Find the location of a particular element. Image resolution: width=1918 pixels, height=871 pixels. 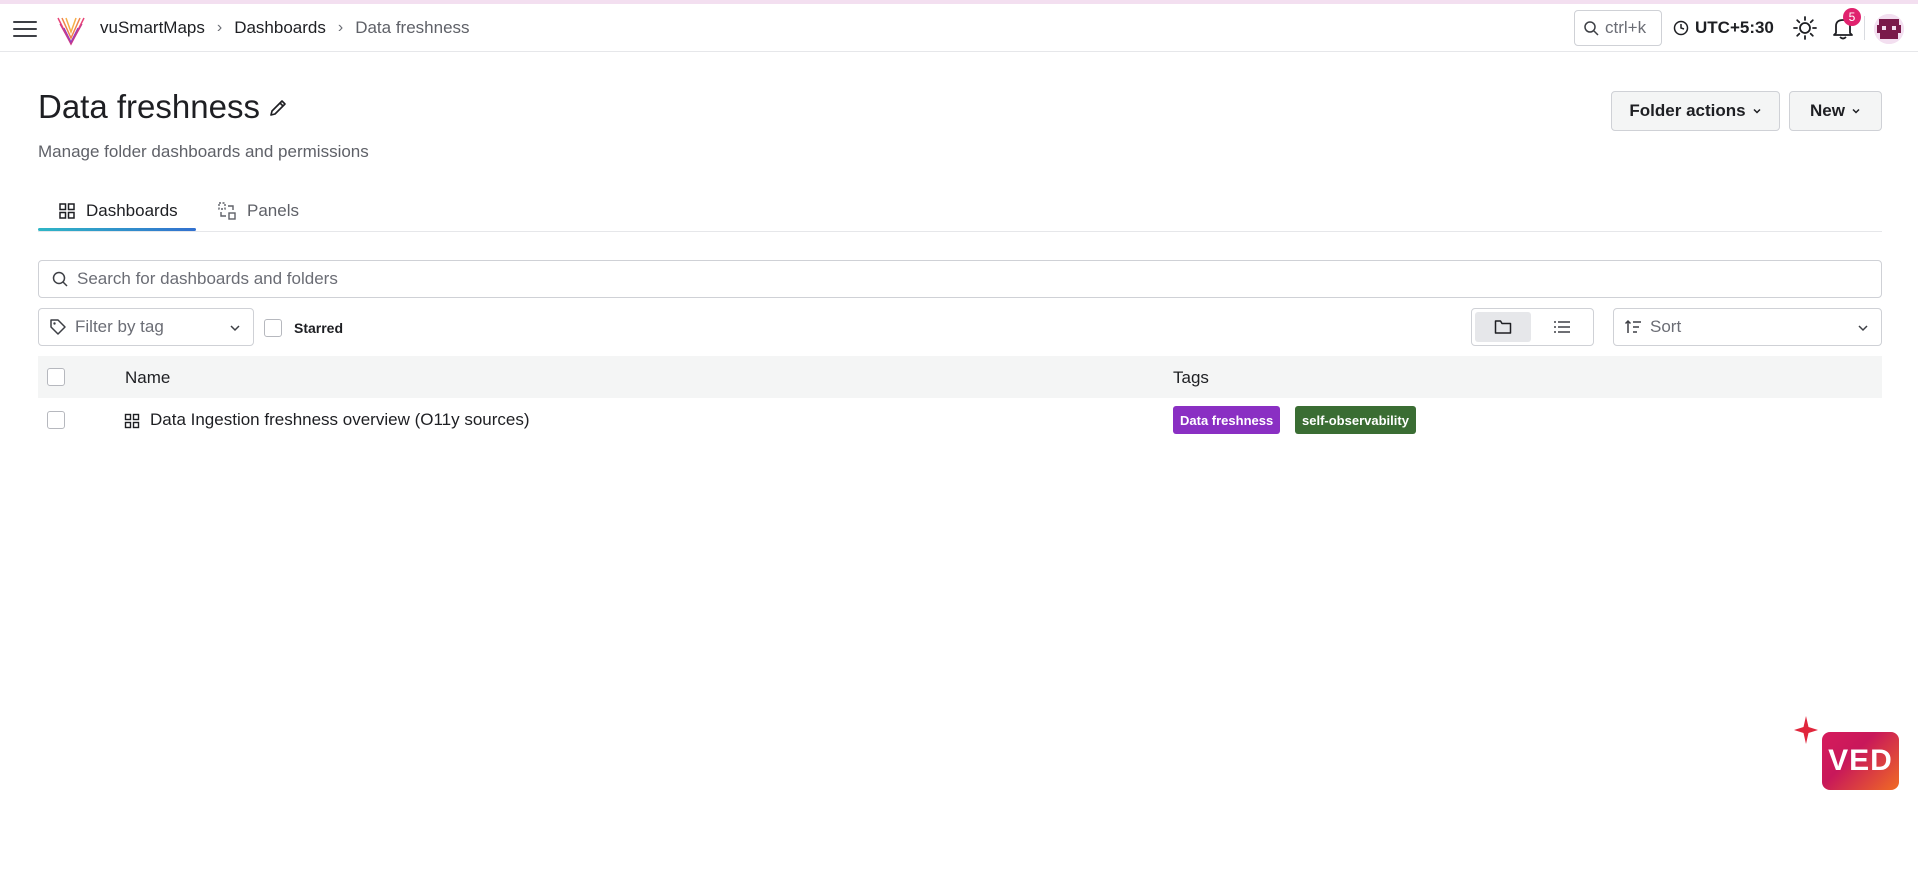

column-header-name: Name is located at coordinates (147, 378).